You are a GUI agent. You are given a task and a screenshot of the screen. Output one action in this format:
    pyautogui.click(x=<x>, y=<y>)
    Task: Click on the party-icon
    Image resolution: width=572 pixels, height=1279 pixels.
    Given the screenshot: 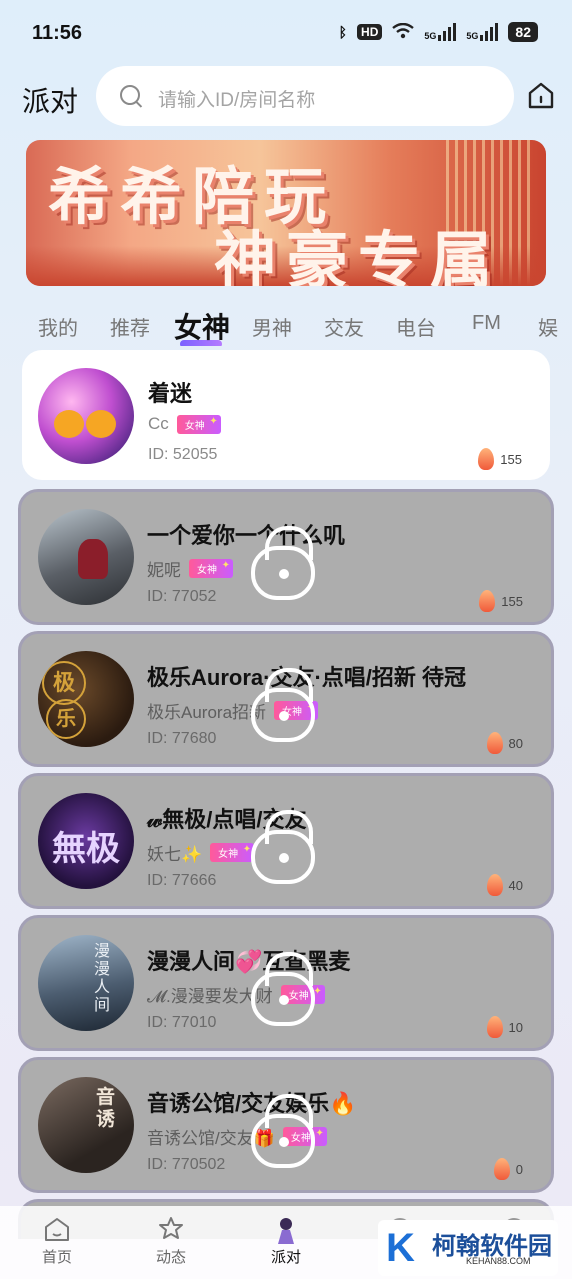 What is the action you would take?
    pyautogui.click(x=286, y=1230)
    